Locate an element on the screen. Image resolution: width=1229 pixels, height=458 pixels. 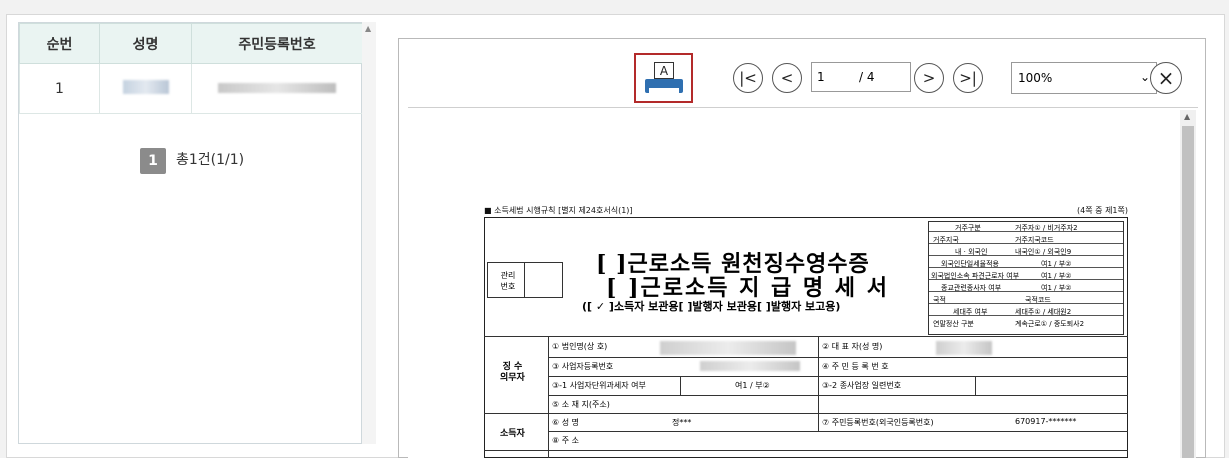
redacted-rrn is located at coordinates (277, 87).